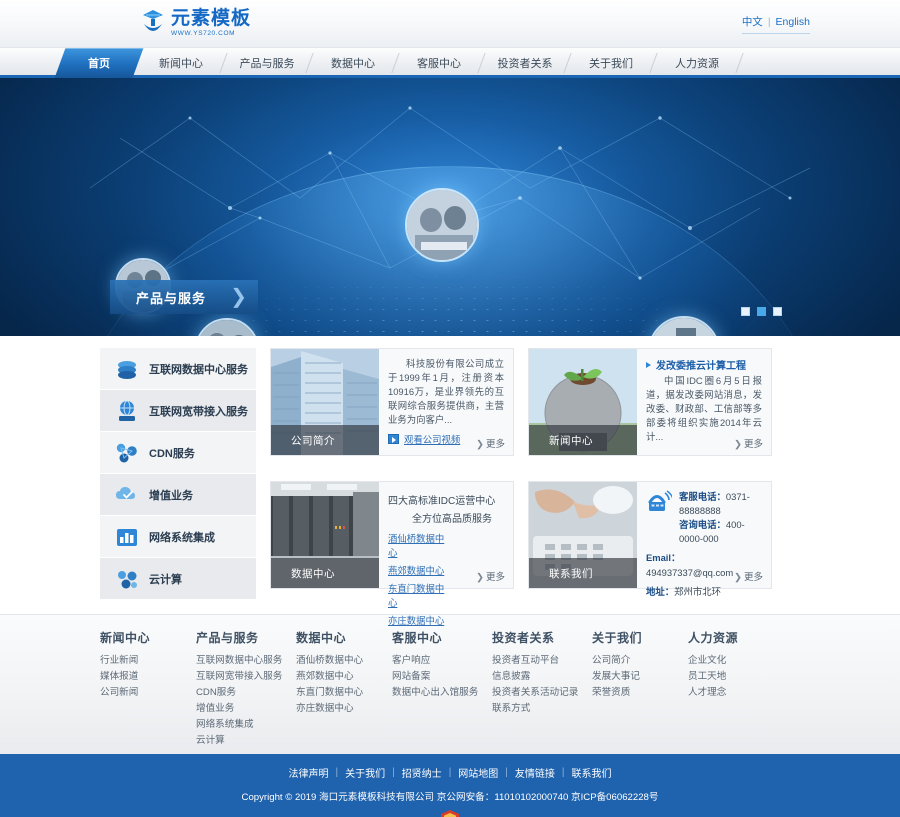 This screenshot has width=900, height=817. I want to click on nav-item-4: 客服中心, so click(439, 63).